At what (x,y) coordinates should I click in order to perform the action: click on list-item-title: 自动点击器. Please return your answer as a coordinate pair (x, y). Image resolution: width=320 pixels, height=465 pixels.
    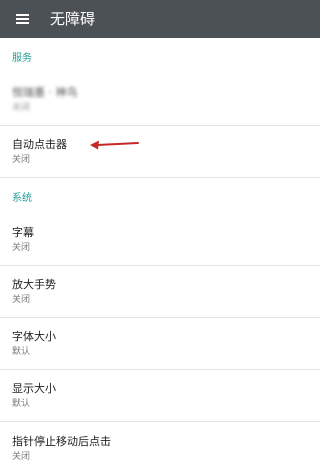
    Looking at the image, I should click on (39, 144).